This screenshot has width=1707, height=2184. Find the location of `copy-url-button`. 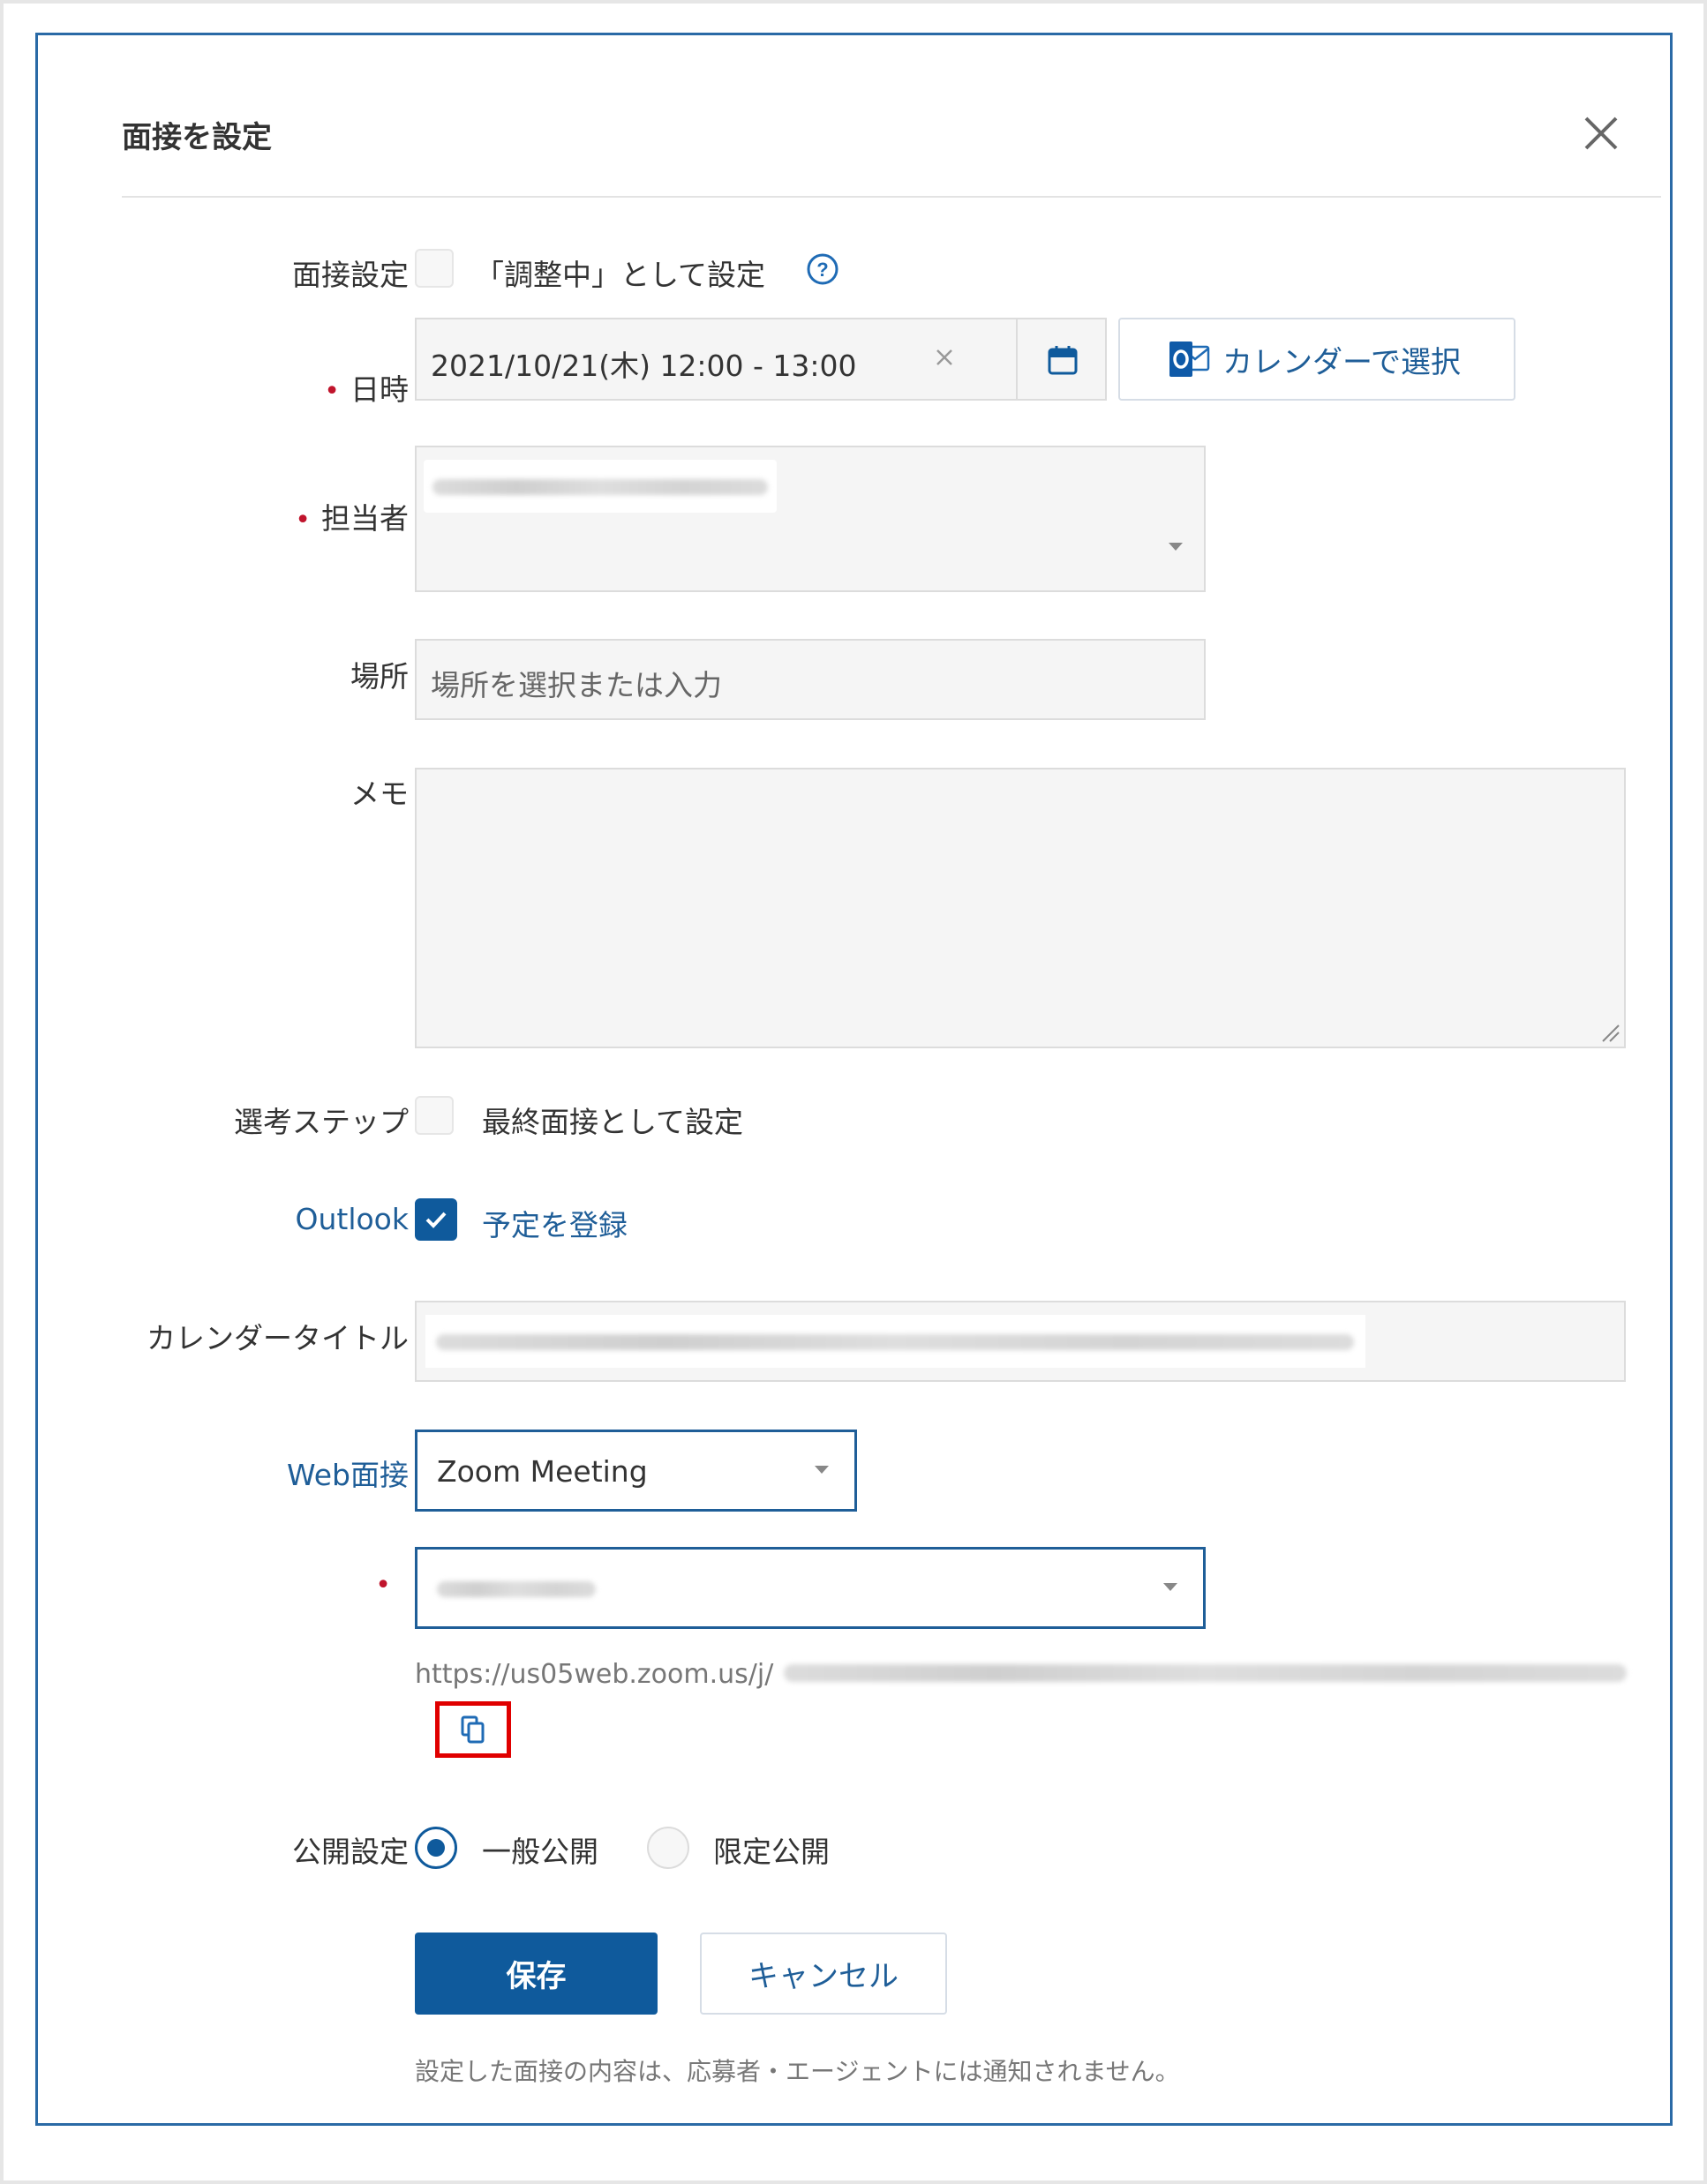

copy-url-button is located at coordinates (473, 1729).